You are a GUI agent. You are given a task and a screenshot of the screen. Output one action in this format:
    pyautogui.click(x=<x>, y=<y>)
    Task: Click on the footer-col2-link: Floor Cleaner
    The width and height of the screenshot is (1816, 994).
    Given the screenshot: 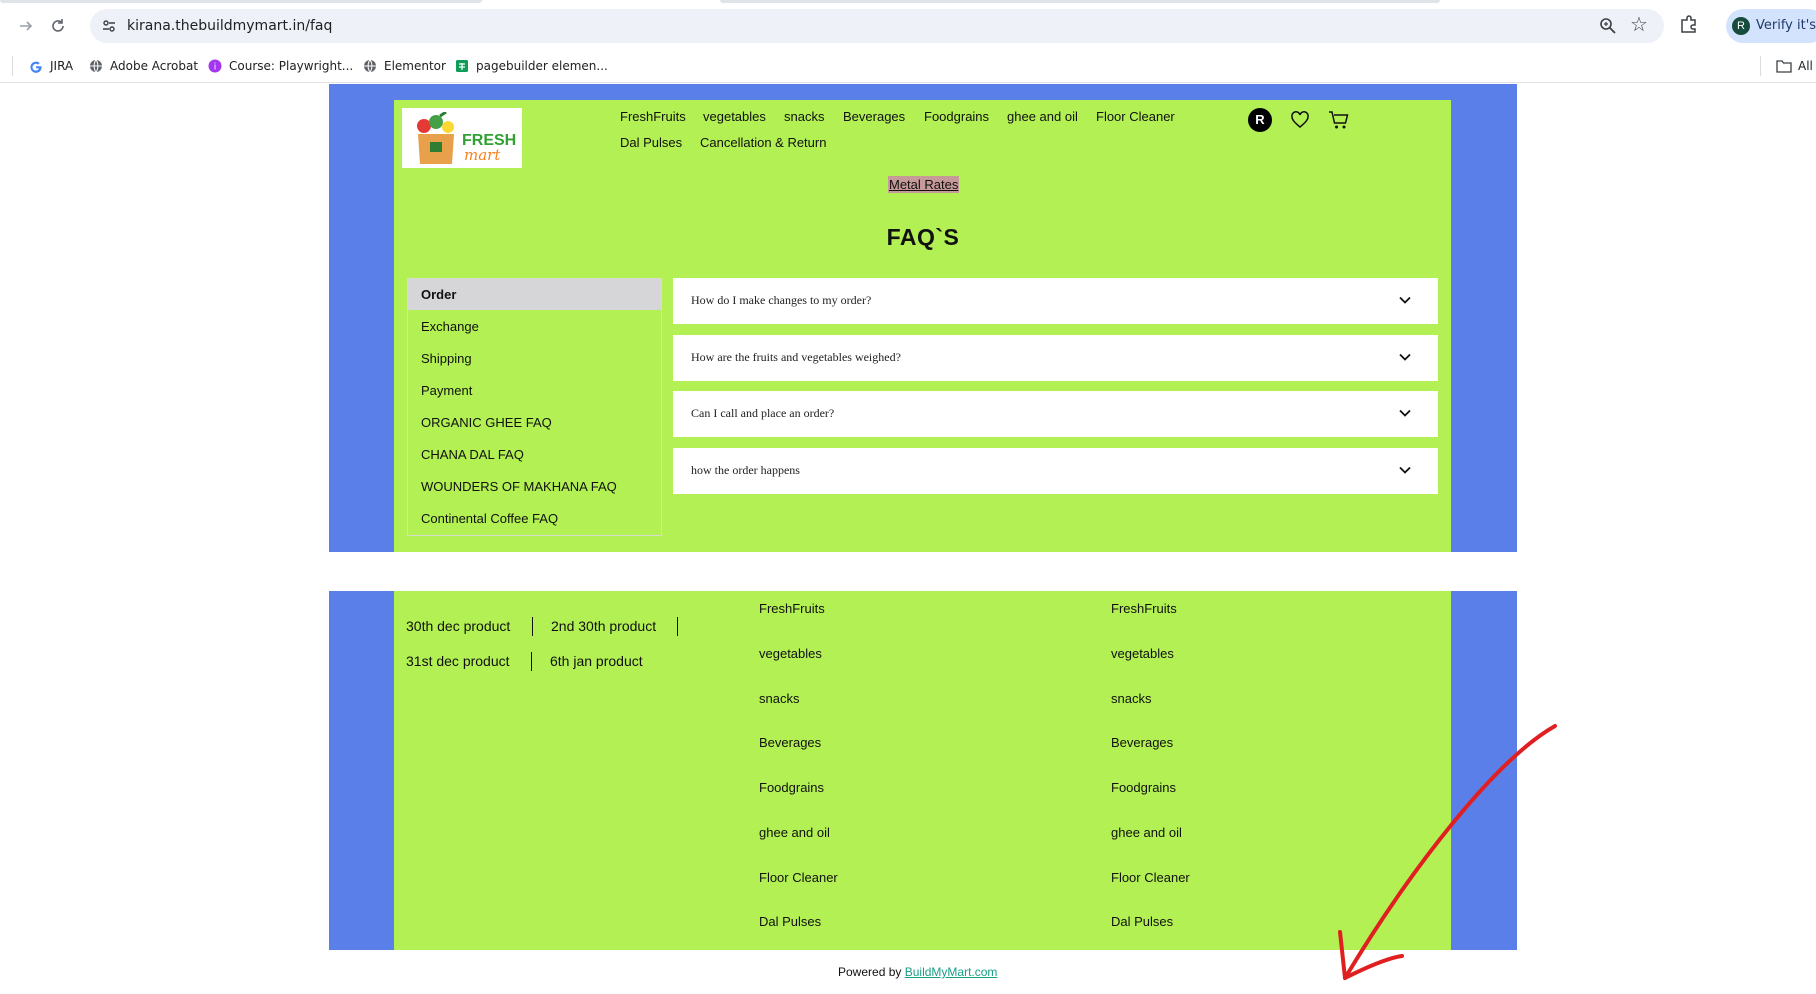 What is the action you would take?
    pyautogui.click(x=1150, y=877)
    